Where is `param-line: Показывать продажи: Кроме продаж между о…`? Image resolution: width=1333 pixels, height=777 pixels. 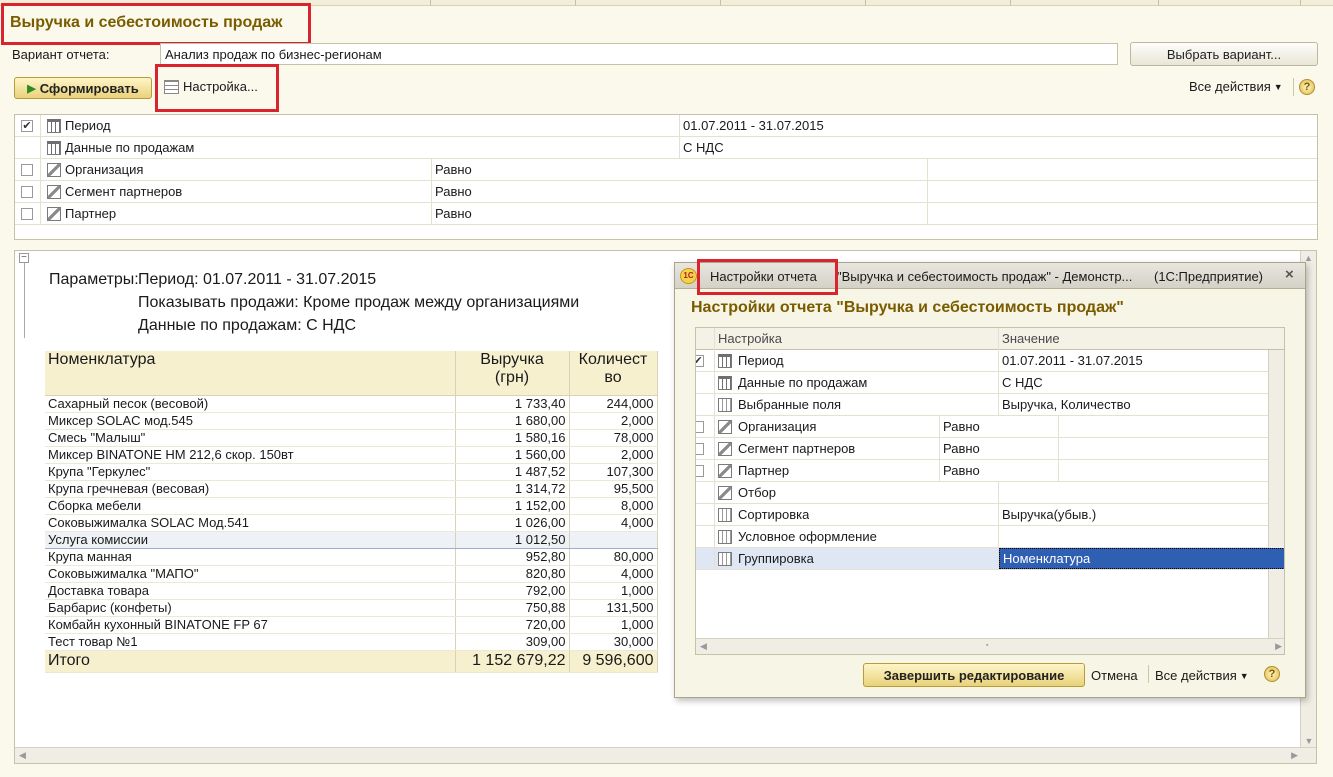
param-line: Показывать продажи: Кроме продаж между о… is located at coordinates (359, 302).